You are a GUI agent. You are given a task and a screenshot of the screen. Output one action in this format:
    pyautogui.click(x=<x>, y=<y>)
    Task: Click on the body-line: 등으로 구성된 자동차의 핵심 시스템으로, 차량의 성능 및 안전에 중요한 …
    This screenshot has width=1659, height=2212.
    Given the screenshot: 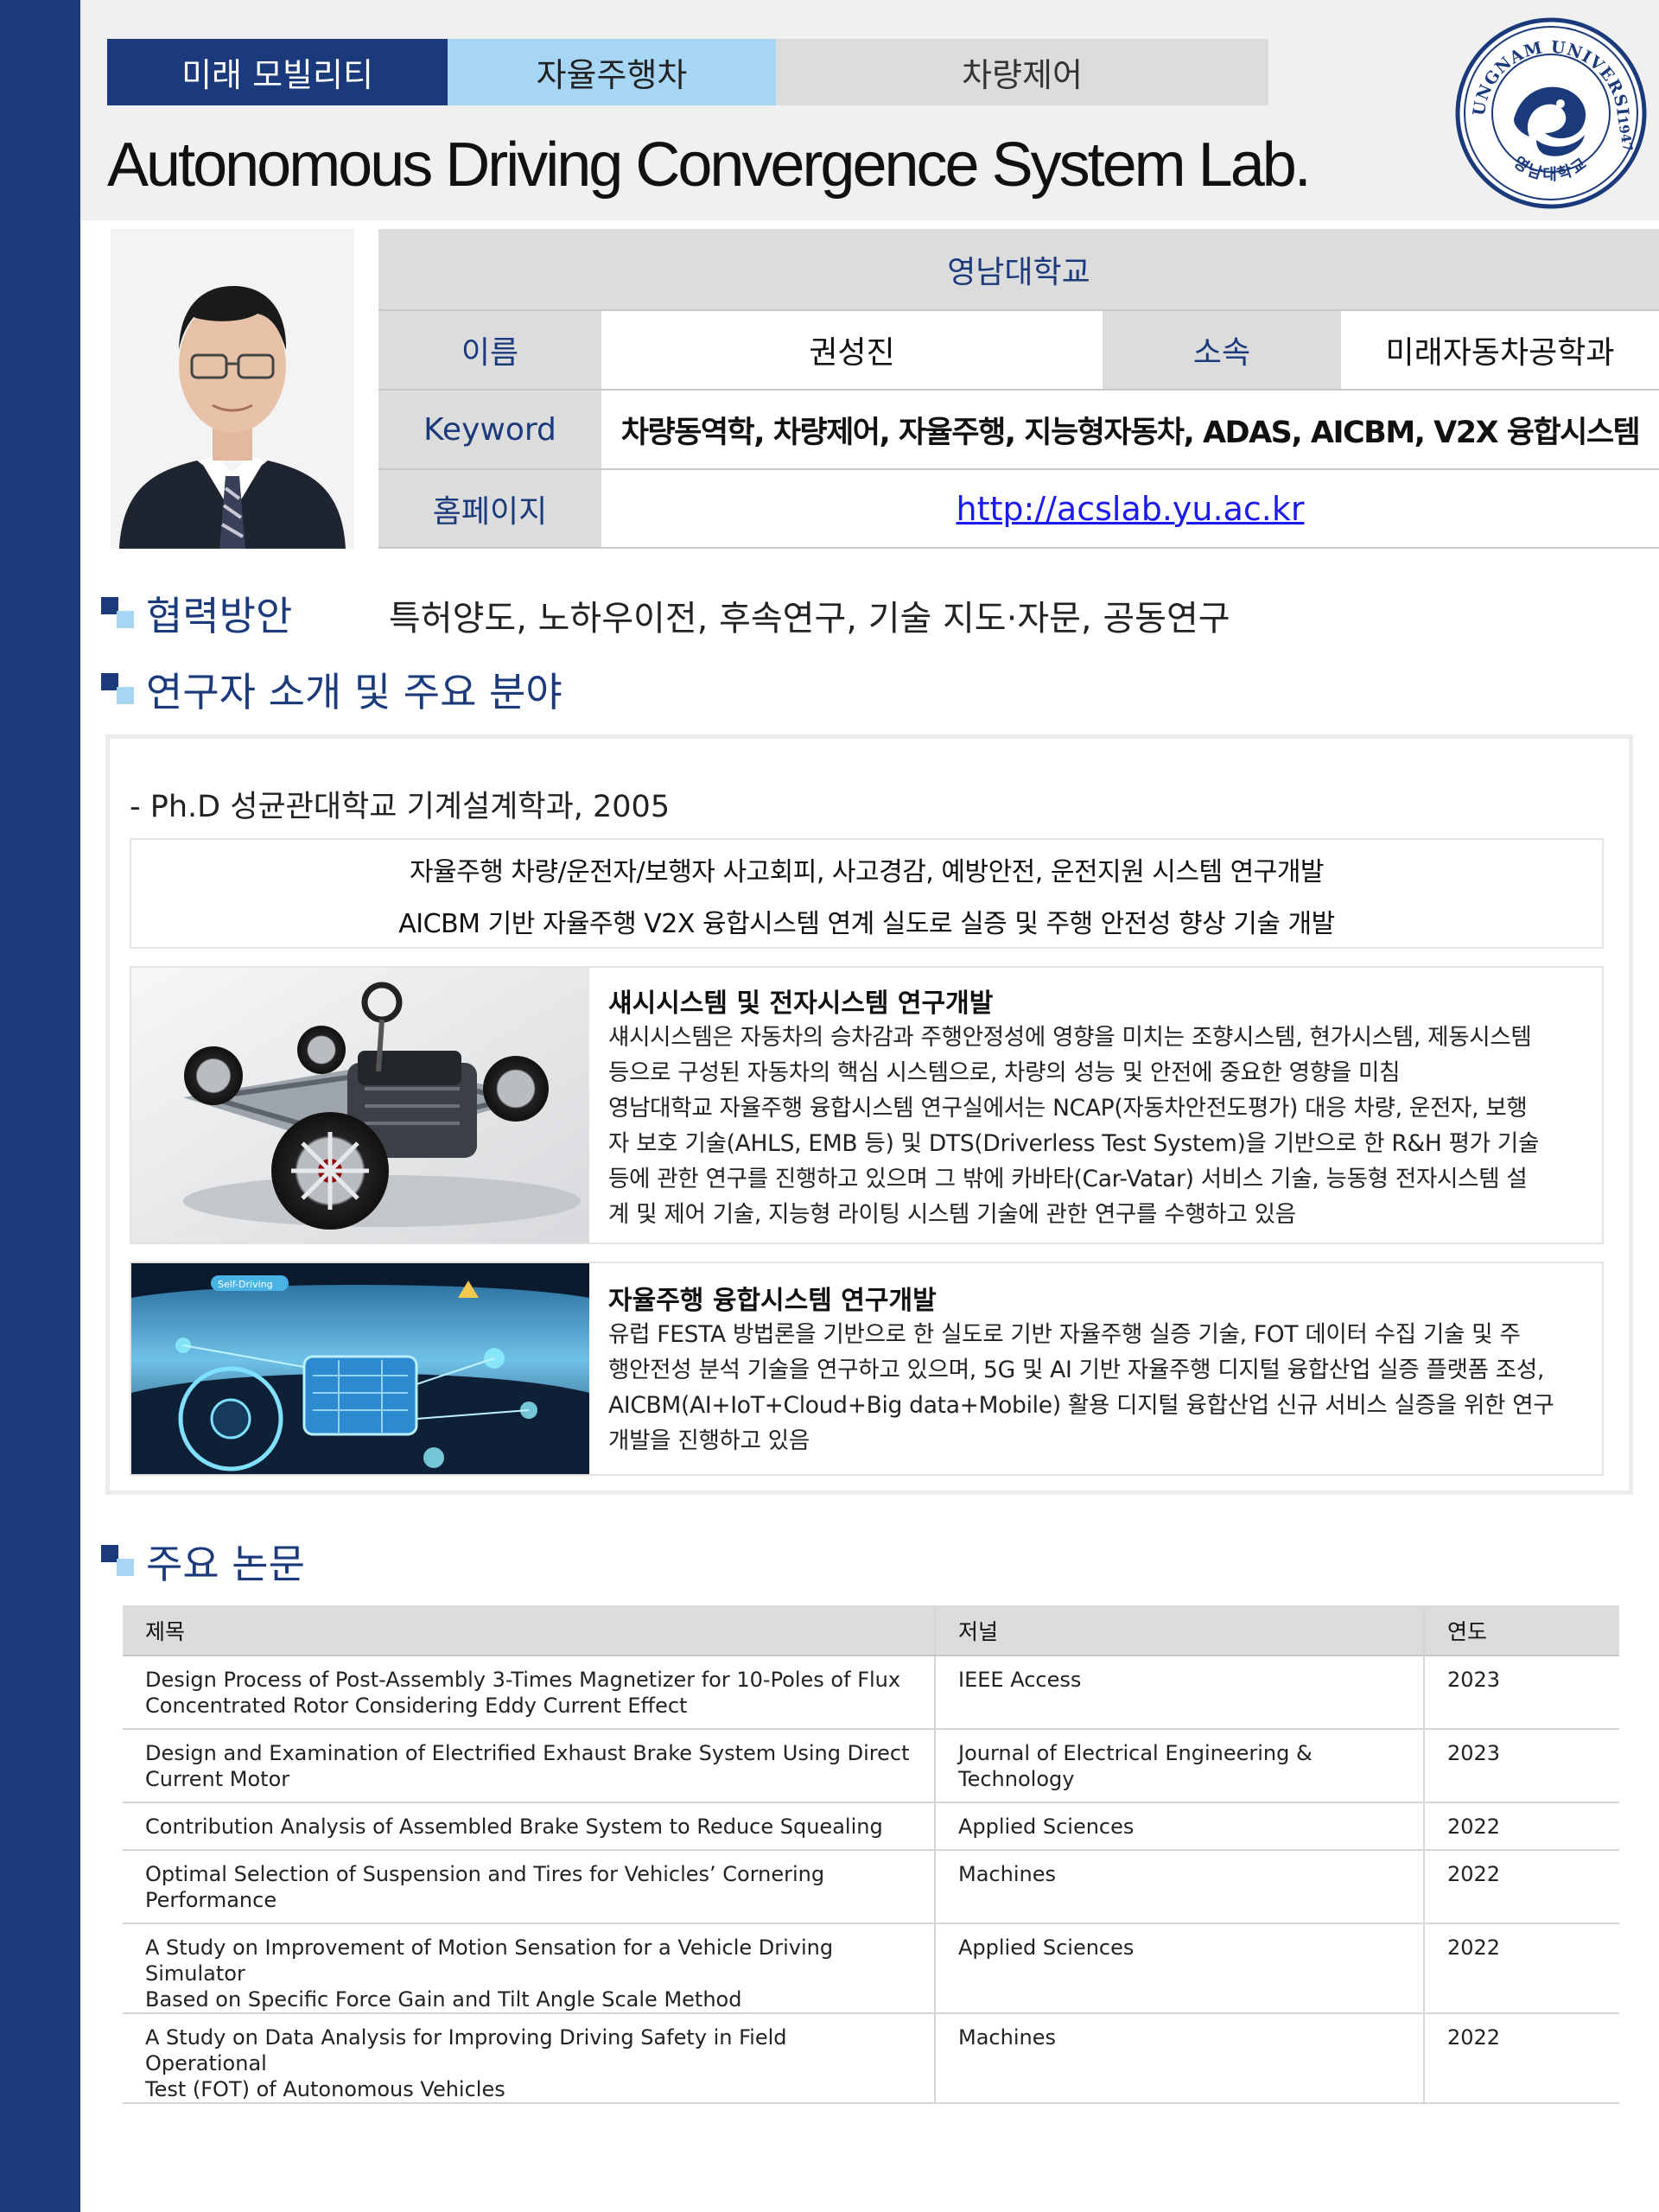 What is the action you would take?
    pyautogui.click(x=1004, y=1072)
    